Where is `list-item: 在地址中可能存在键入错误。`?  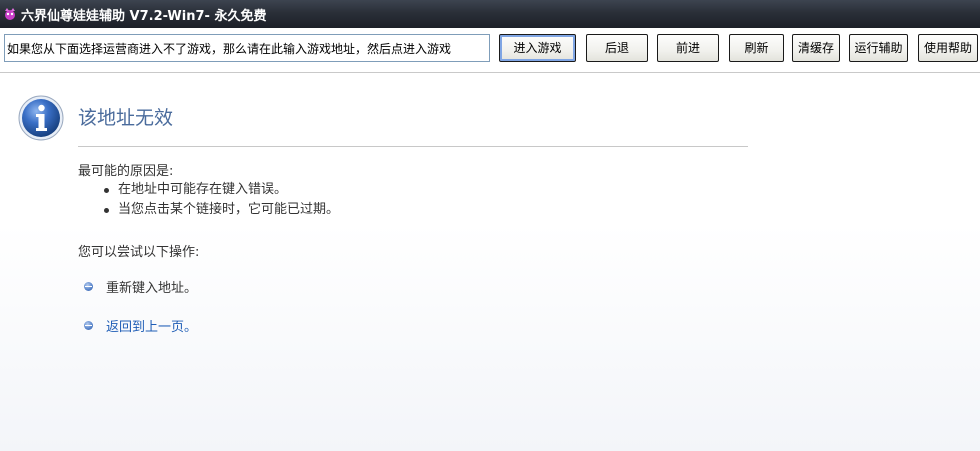 list-item: 在地址中可能存在键入错误。 is located at coordinates (219, 190).